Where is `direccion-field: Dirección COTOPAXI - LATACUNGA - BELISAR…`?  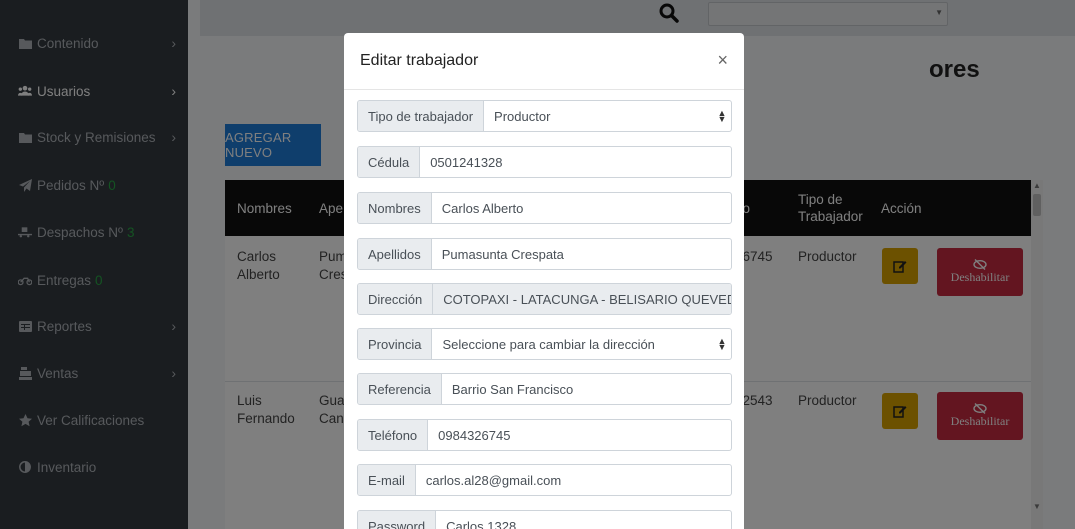 direccion-field: Dirección COTOPAXI - LATACUNGA - BELISAR… is located at coordinates (544, 299).